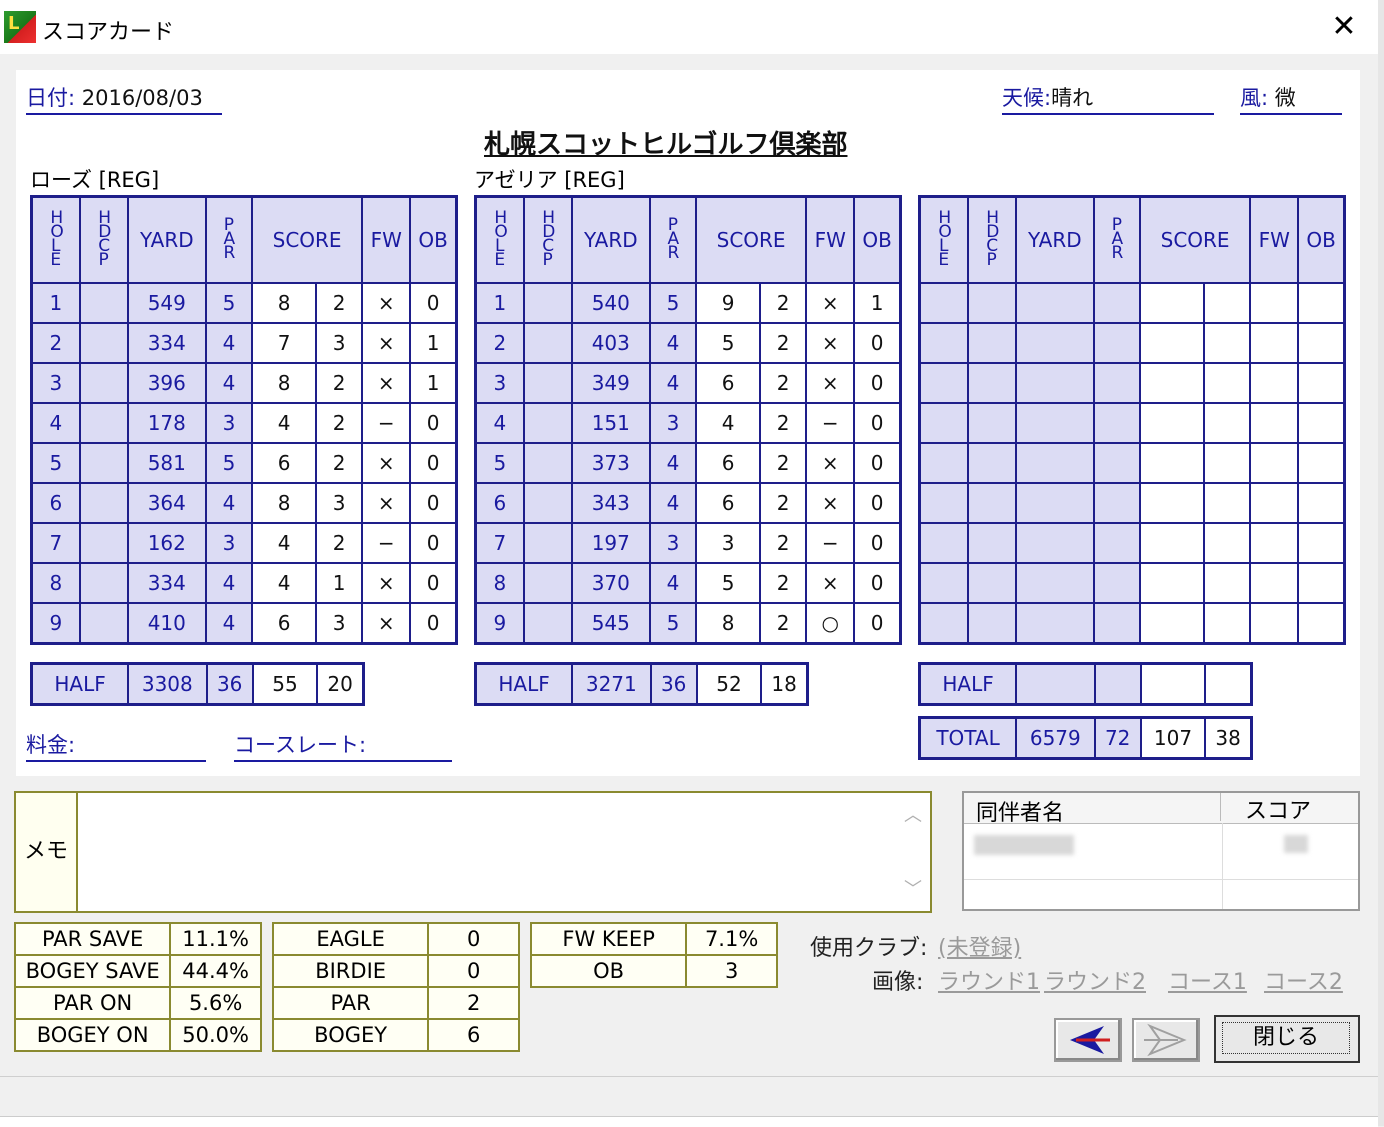 Image resolution: width=1384 pixels, height=1127 pixels. What do you see at coordinates (339, 583) in the screenshot?
I see `cell-putt: 1` at bounding box center [339, 583].